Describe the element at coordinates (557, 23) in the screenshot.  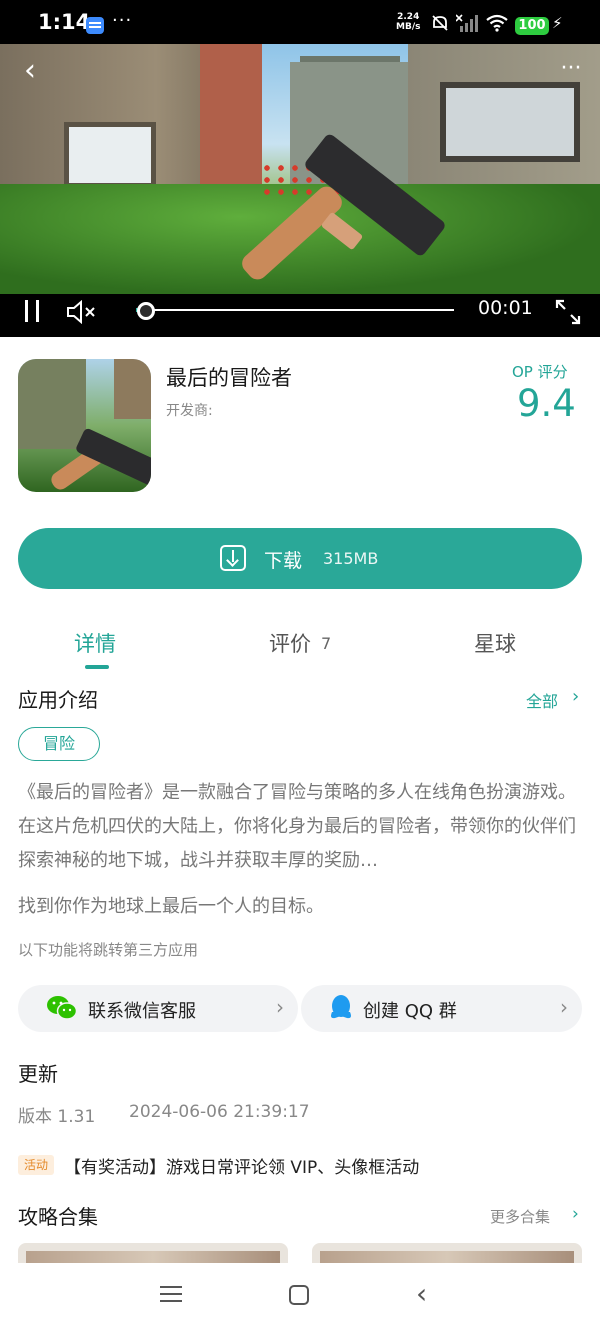
I see `charging-icon: ⚡` at that location.